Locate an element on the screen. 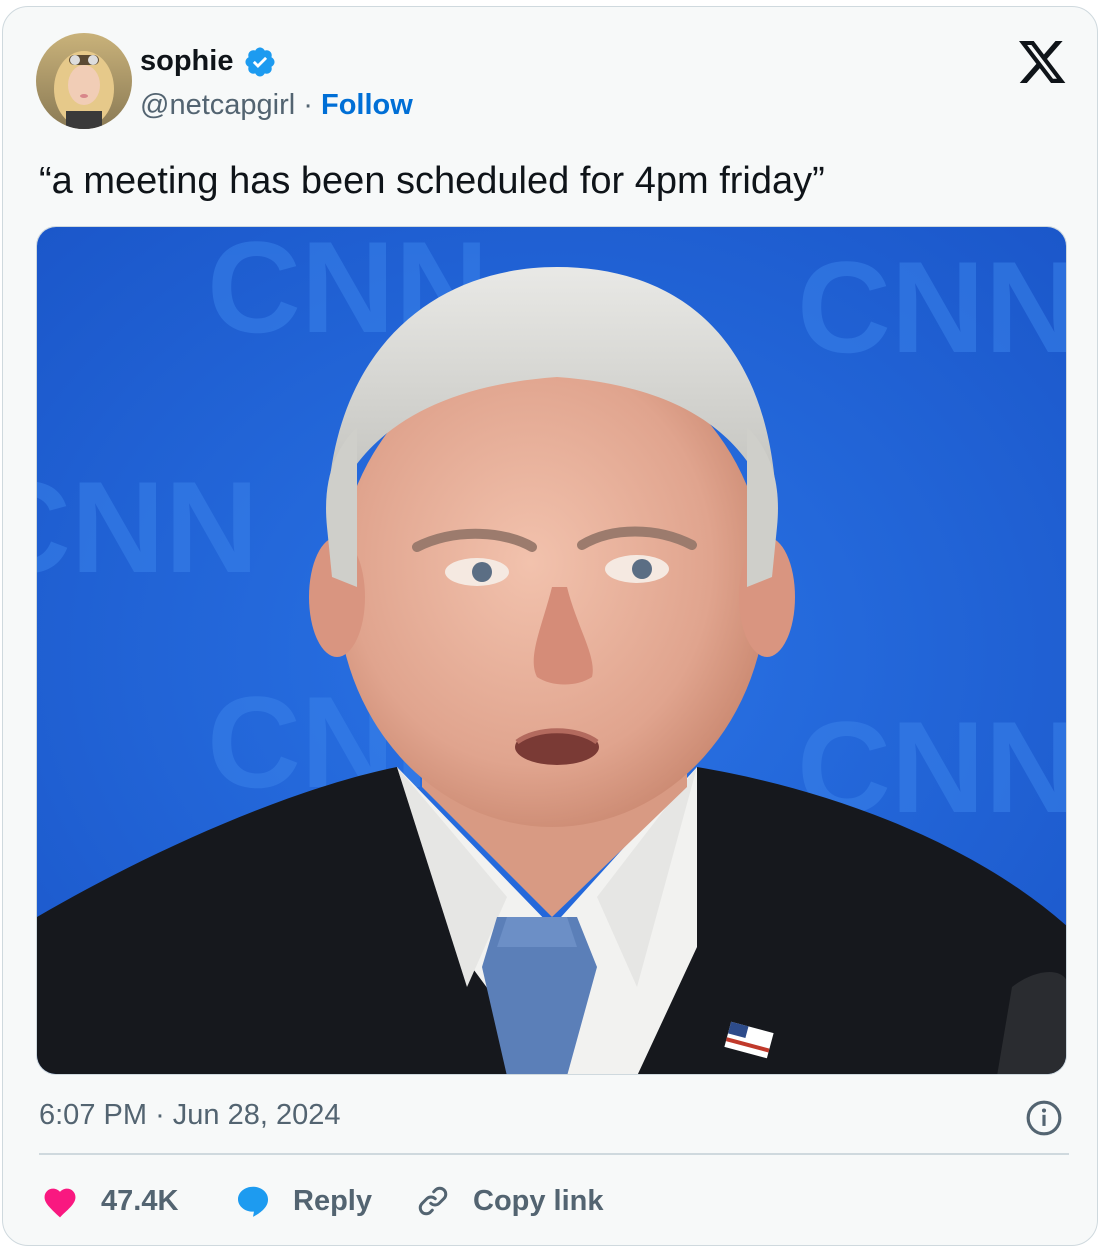  tweet-time: 6:07 PM is located at coordinates (93, 1115).